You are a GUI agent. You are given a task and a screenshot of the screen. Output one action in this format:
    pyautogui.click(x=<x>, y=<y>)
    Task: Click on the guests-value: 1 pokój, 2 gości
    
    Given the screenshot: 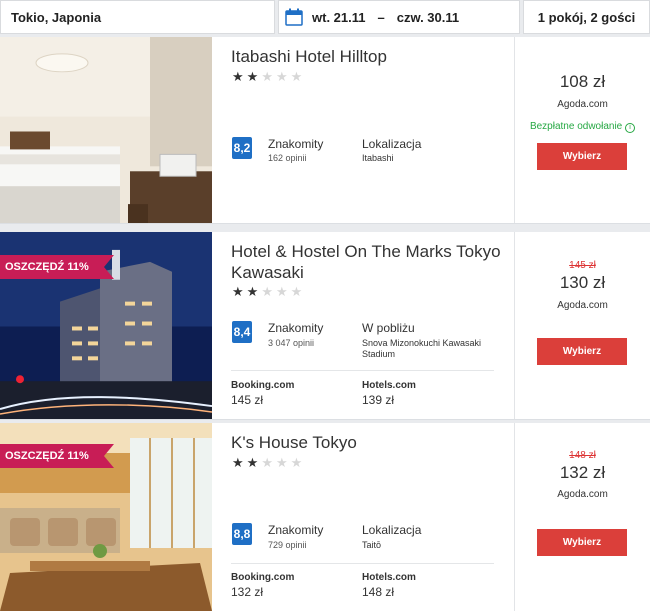 What is the action you would take?
    pyautogui.click(x=586, y=17)
    